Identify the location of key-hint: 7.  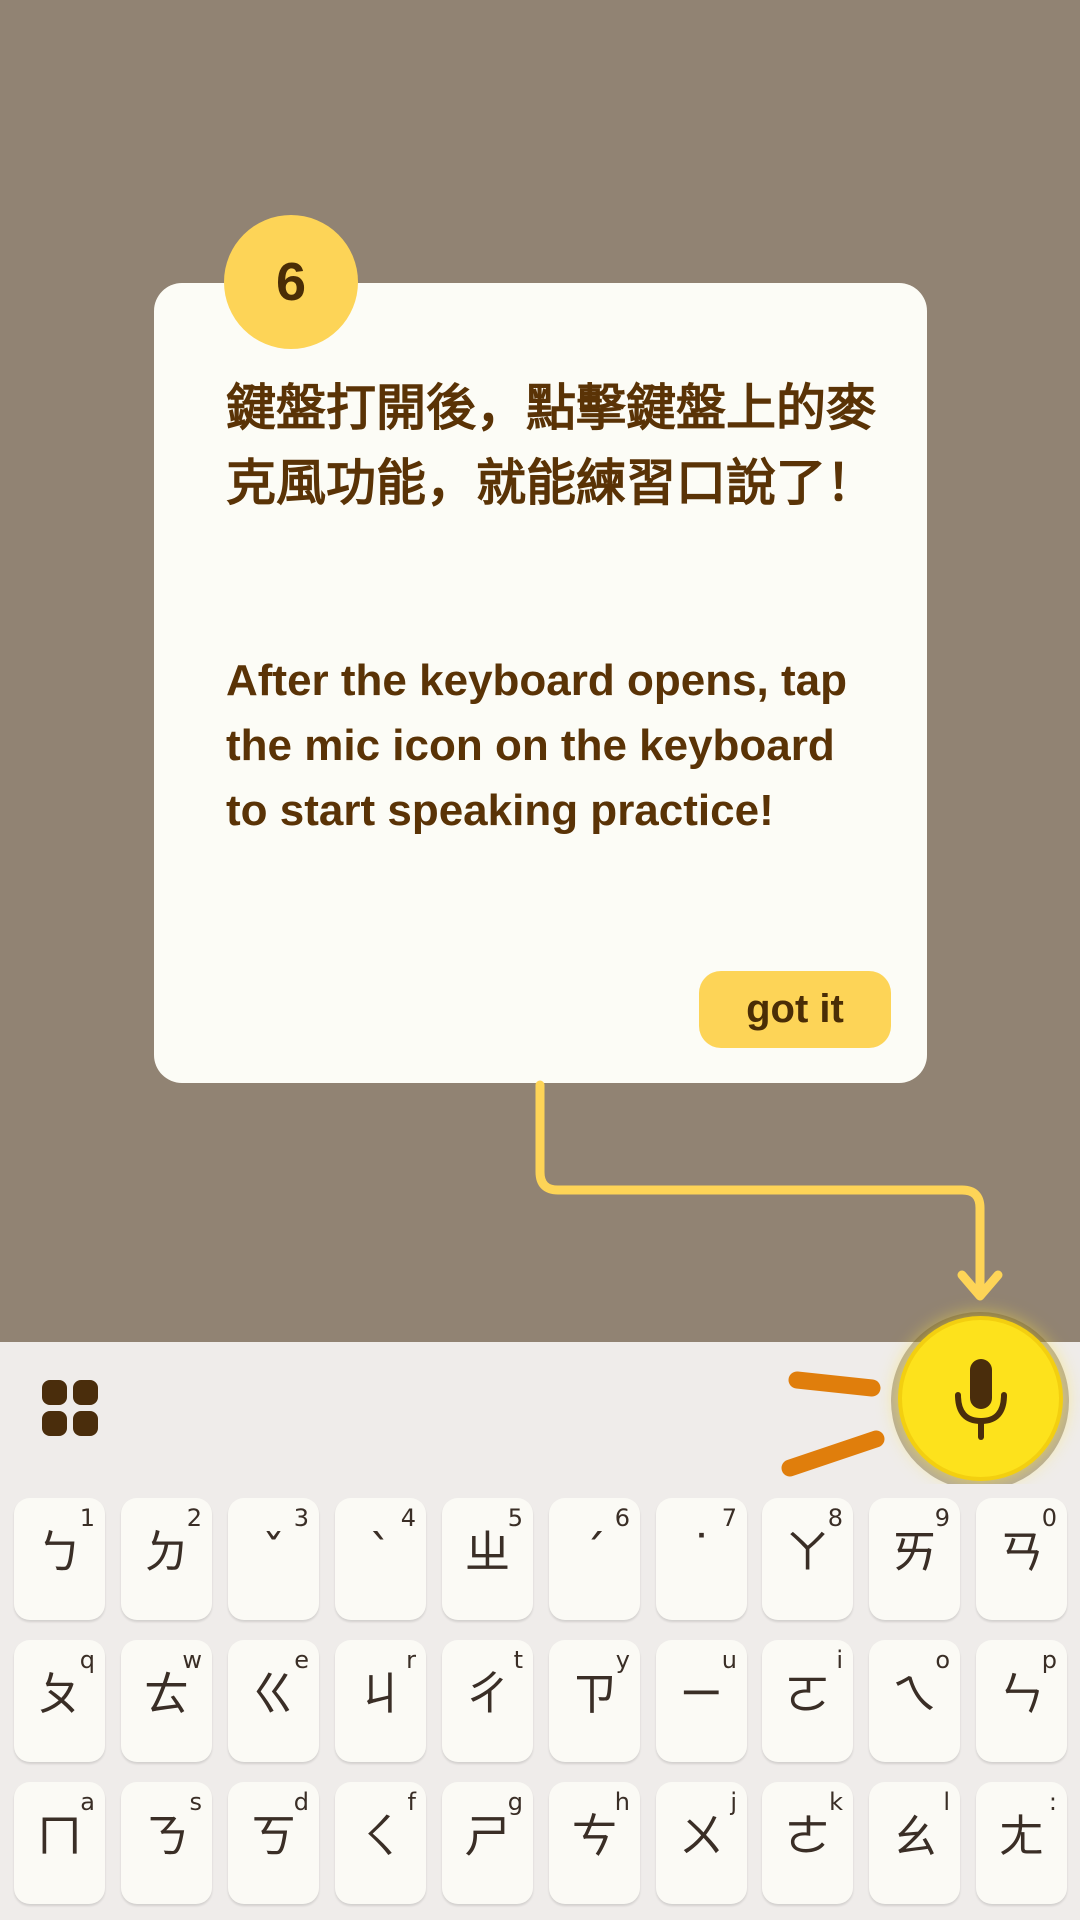
(729, 1518).